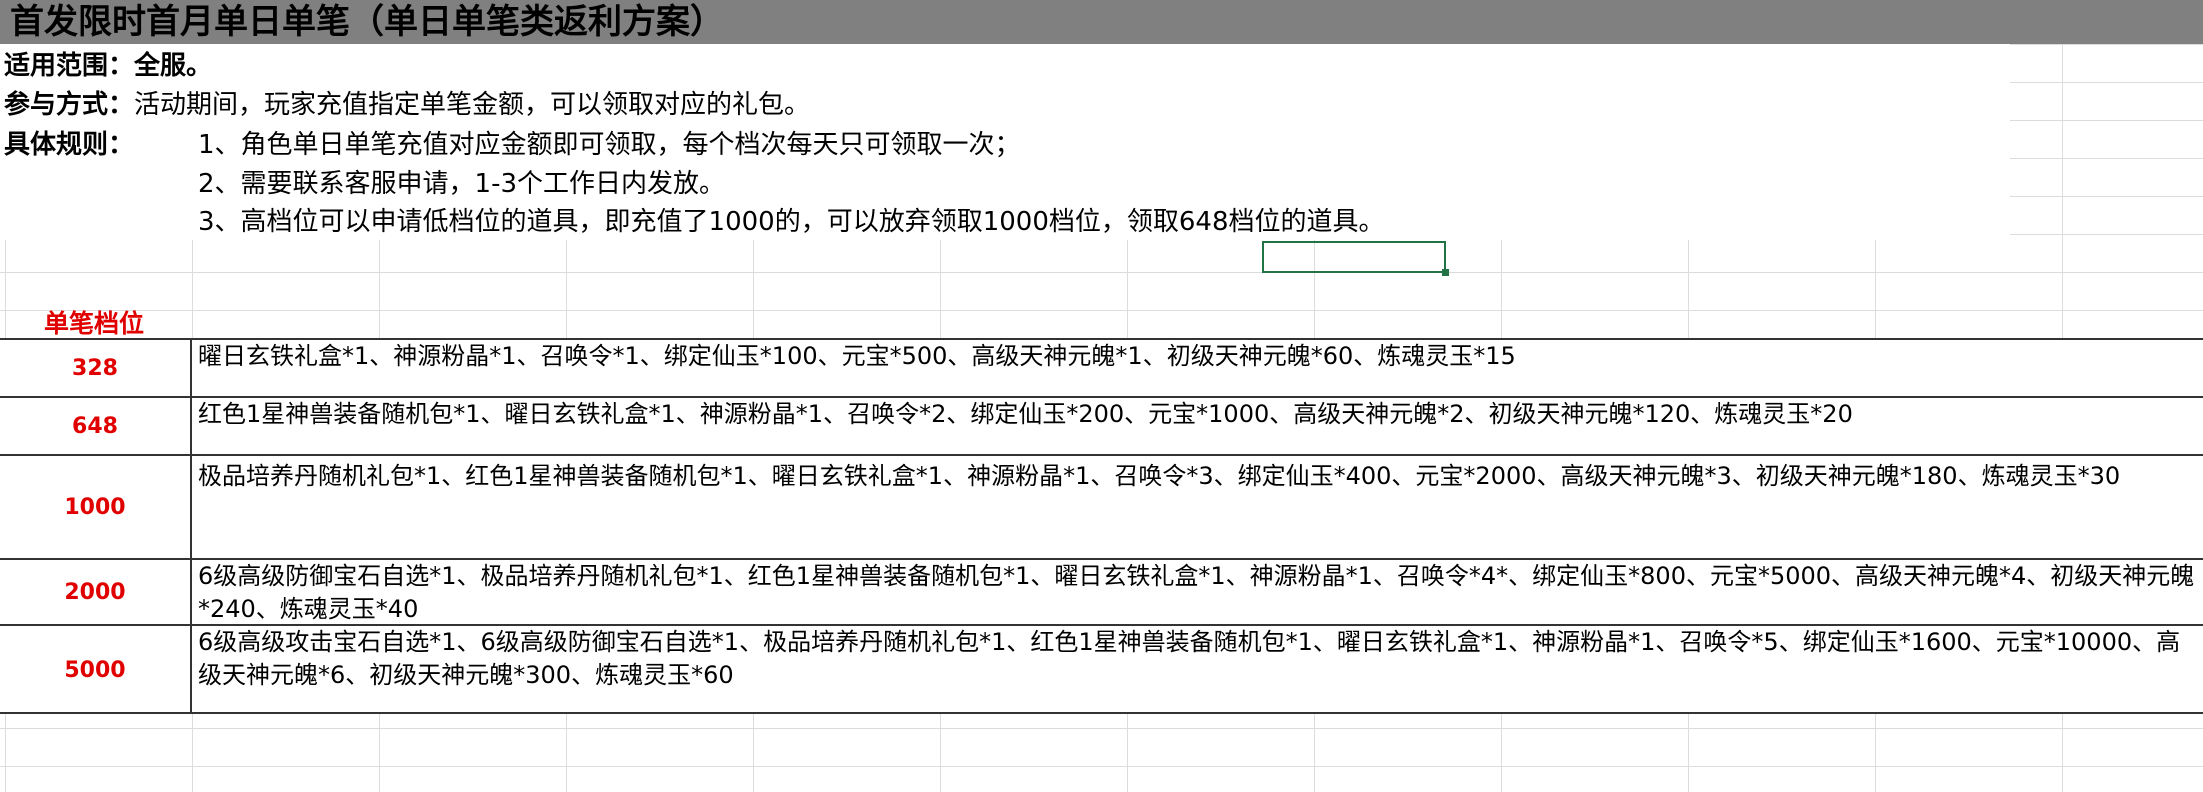 The image size is (2203, 792). What do you see at coordinates (96, 670) in the screenshot?
I see `tier-cell: 5000` at bounding box center [96, 670].